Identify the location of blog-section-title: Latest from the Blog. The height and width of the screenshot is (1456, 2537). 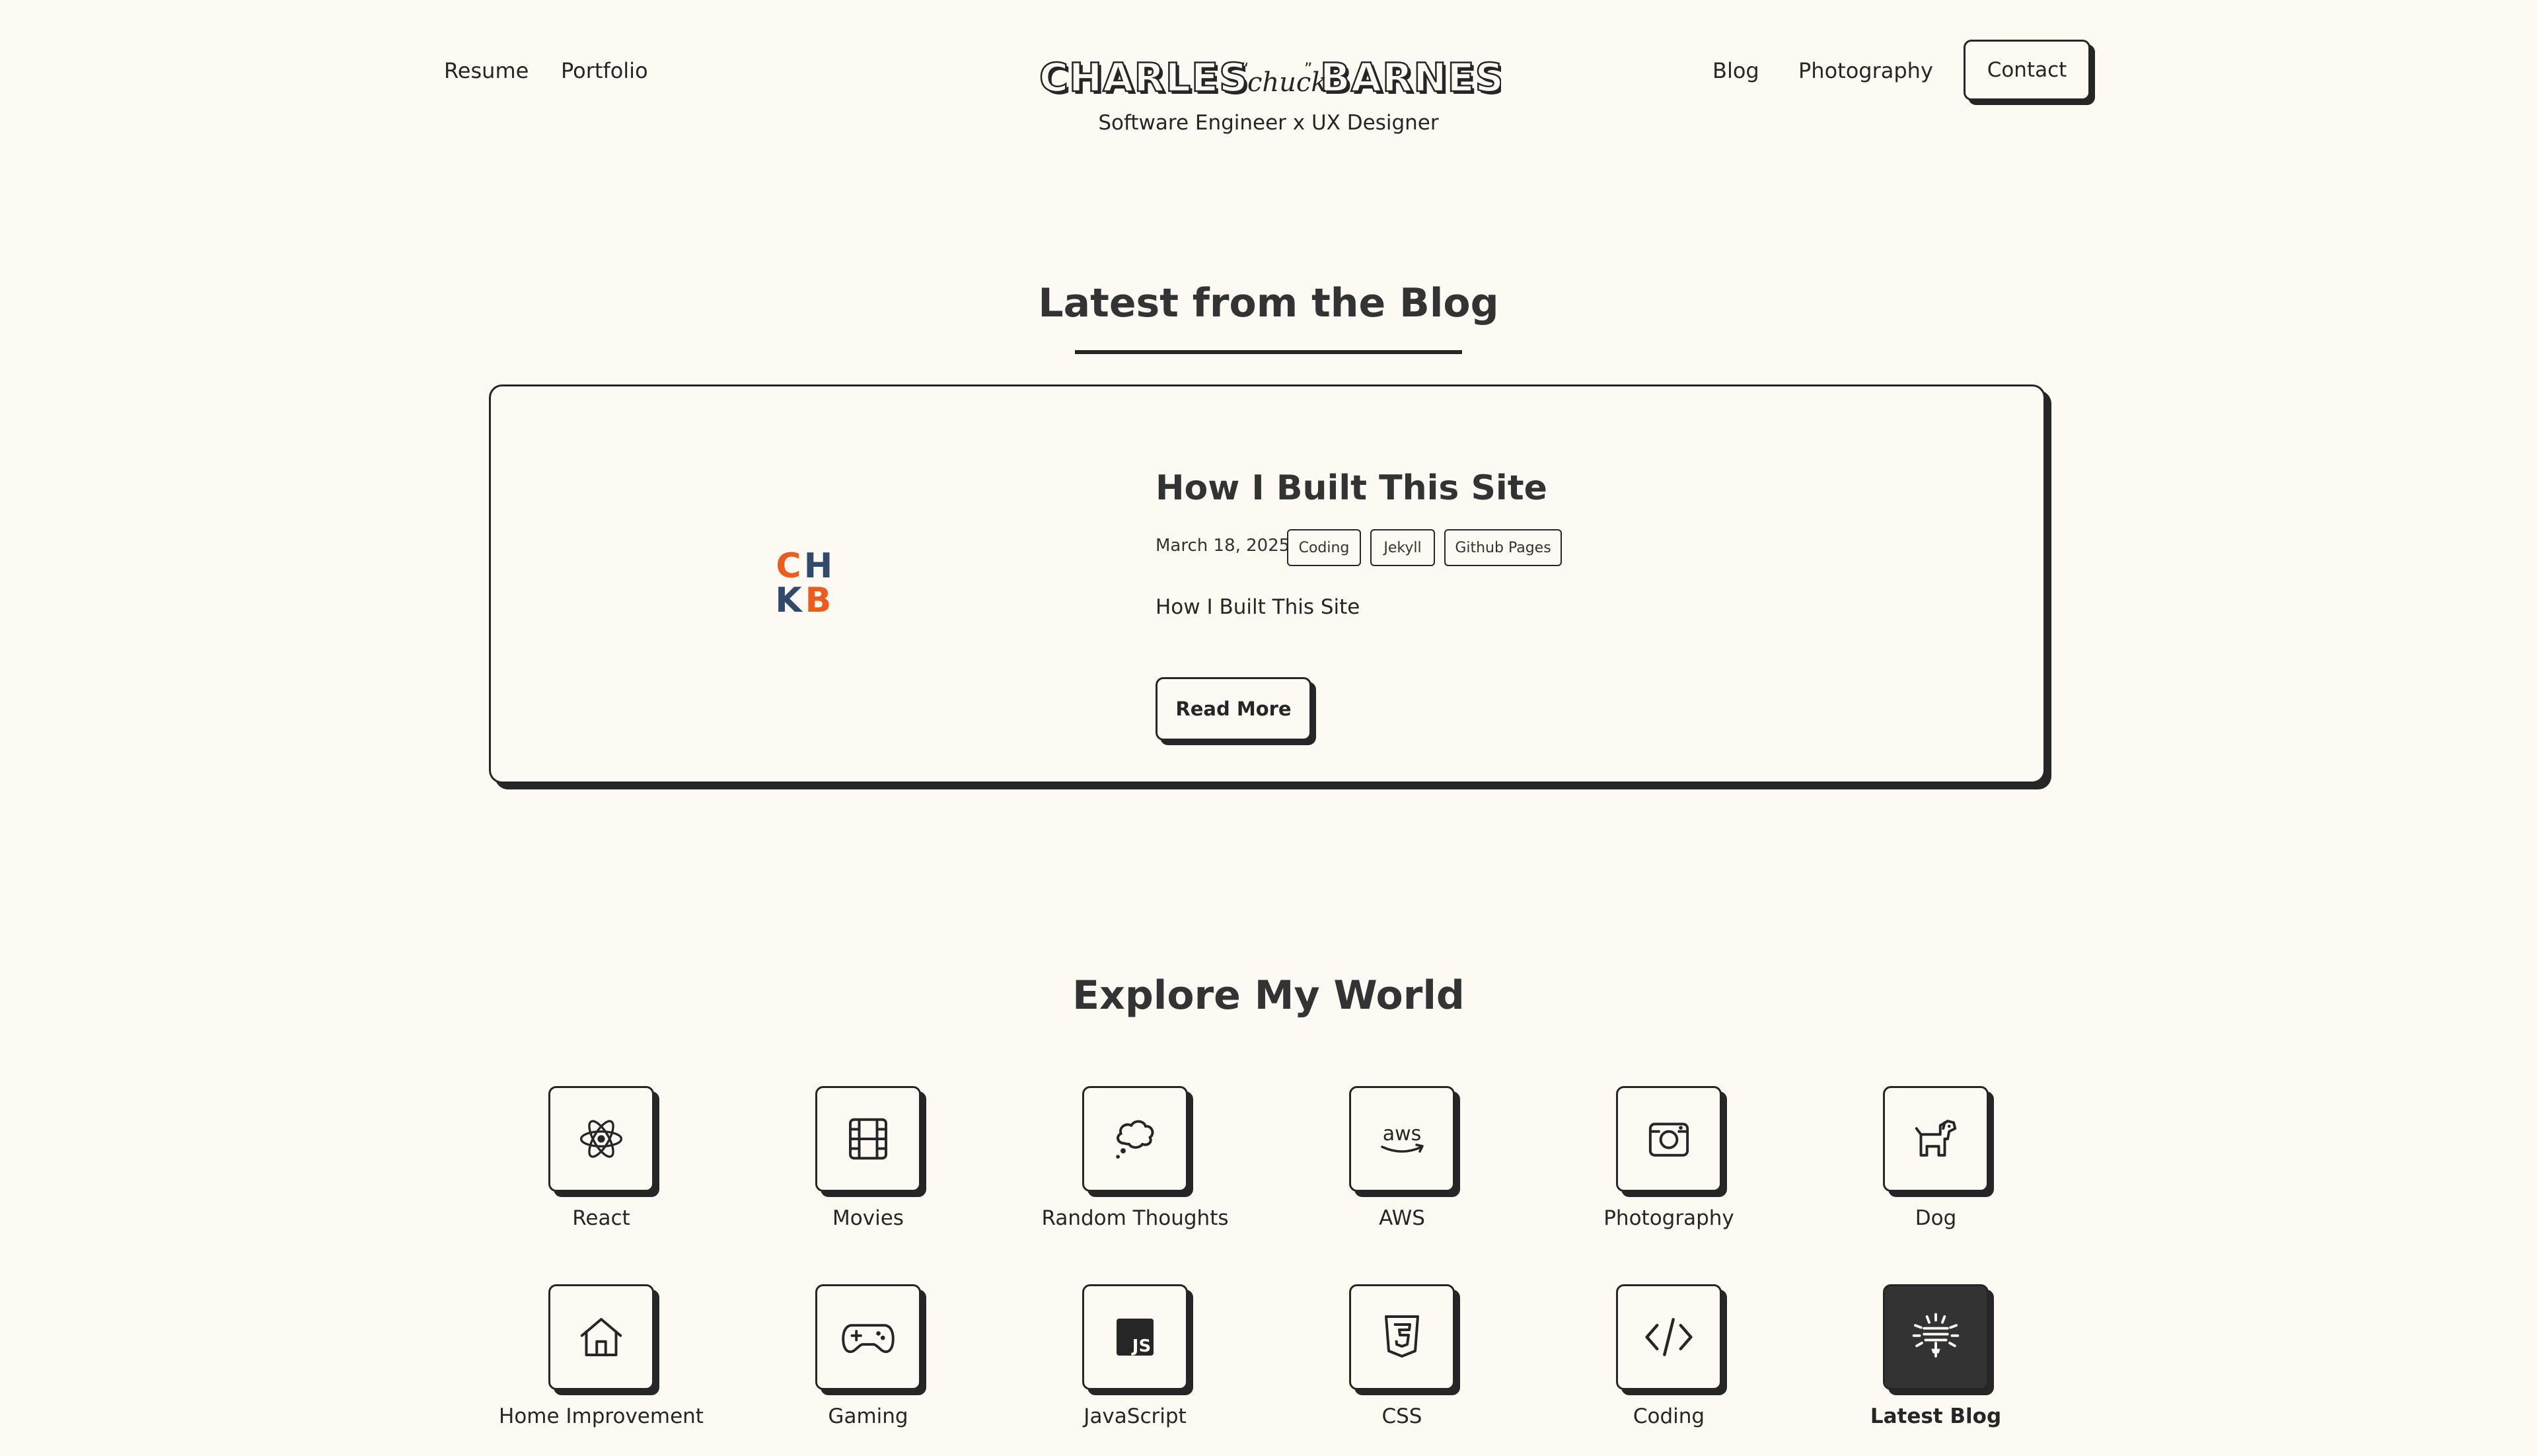
(1268, 303).